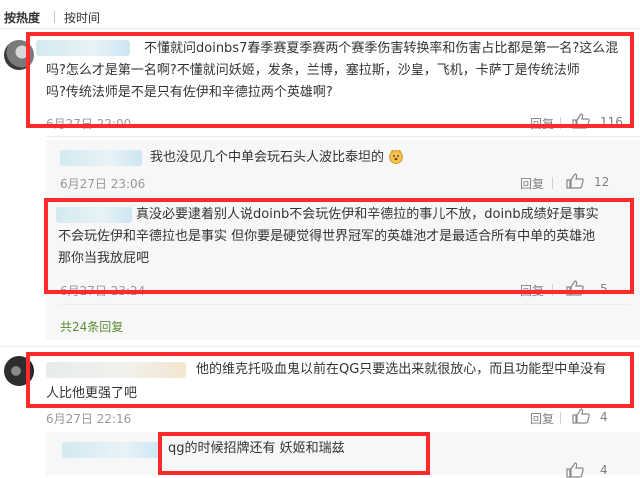 The height and width of the screenshot is (478, 640). I want to click on doge-emoji-icon, so click(396, 156).